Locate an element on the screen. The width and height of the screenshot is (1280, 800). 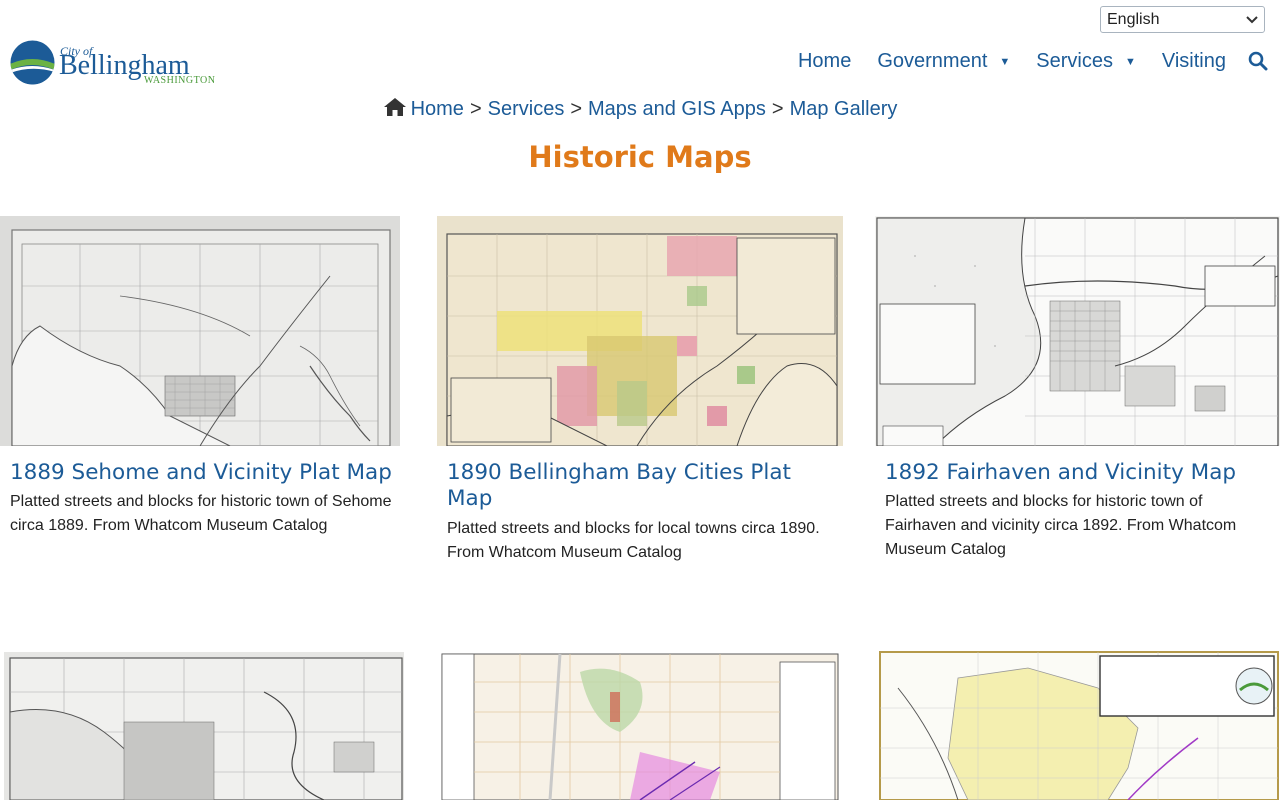
logo-mark-icon is located at coordinates (32, 62).